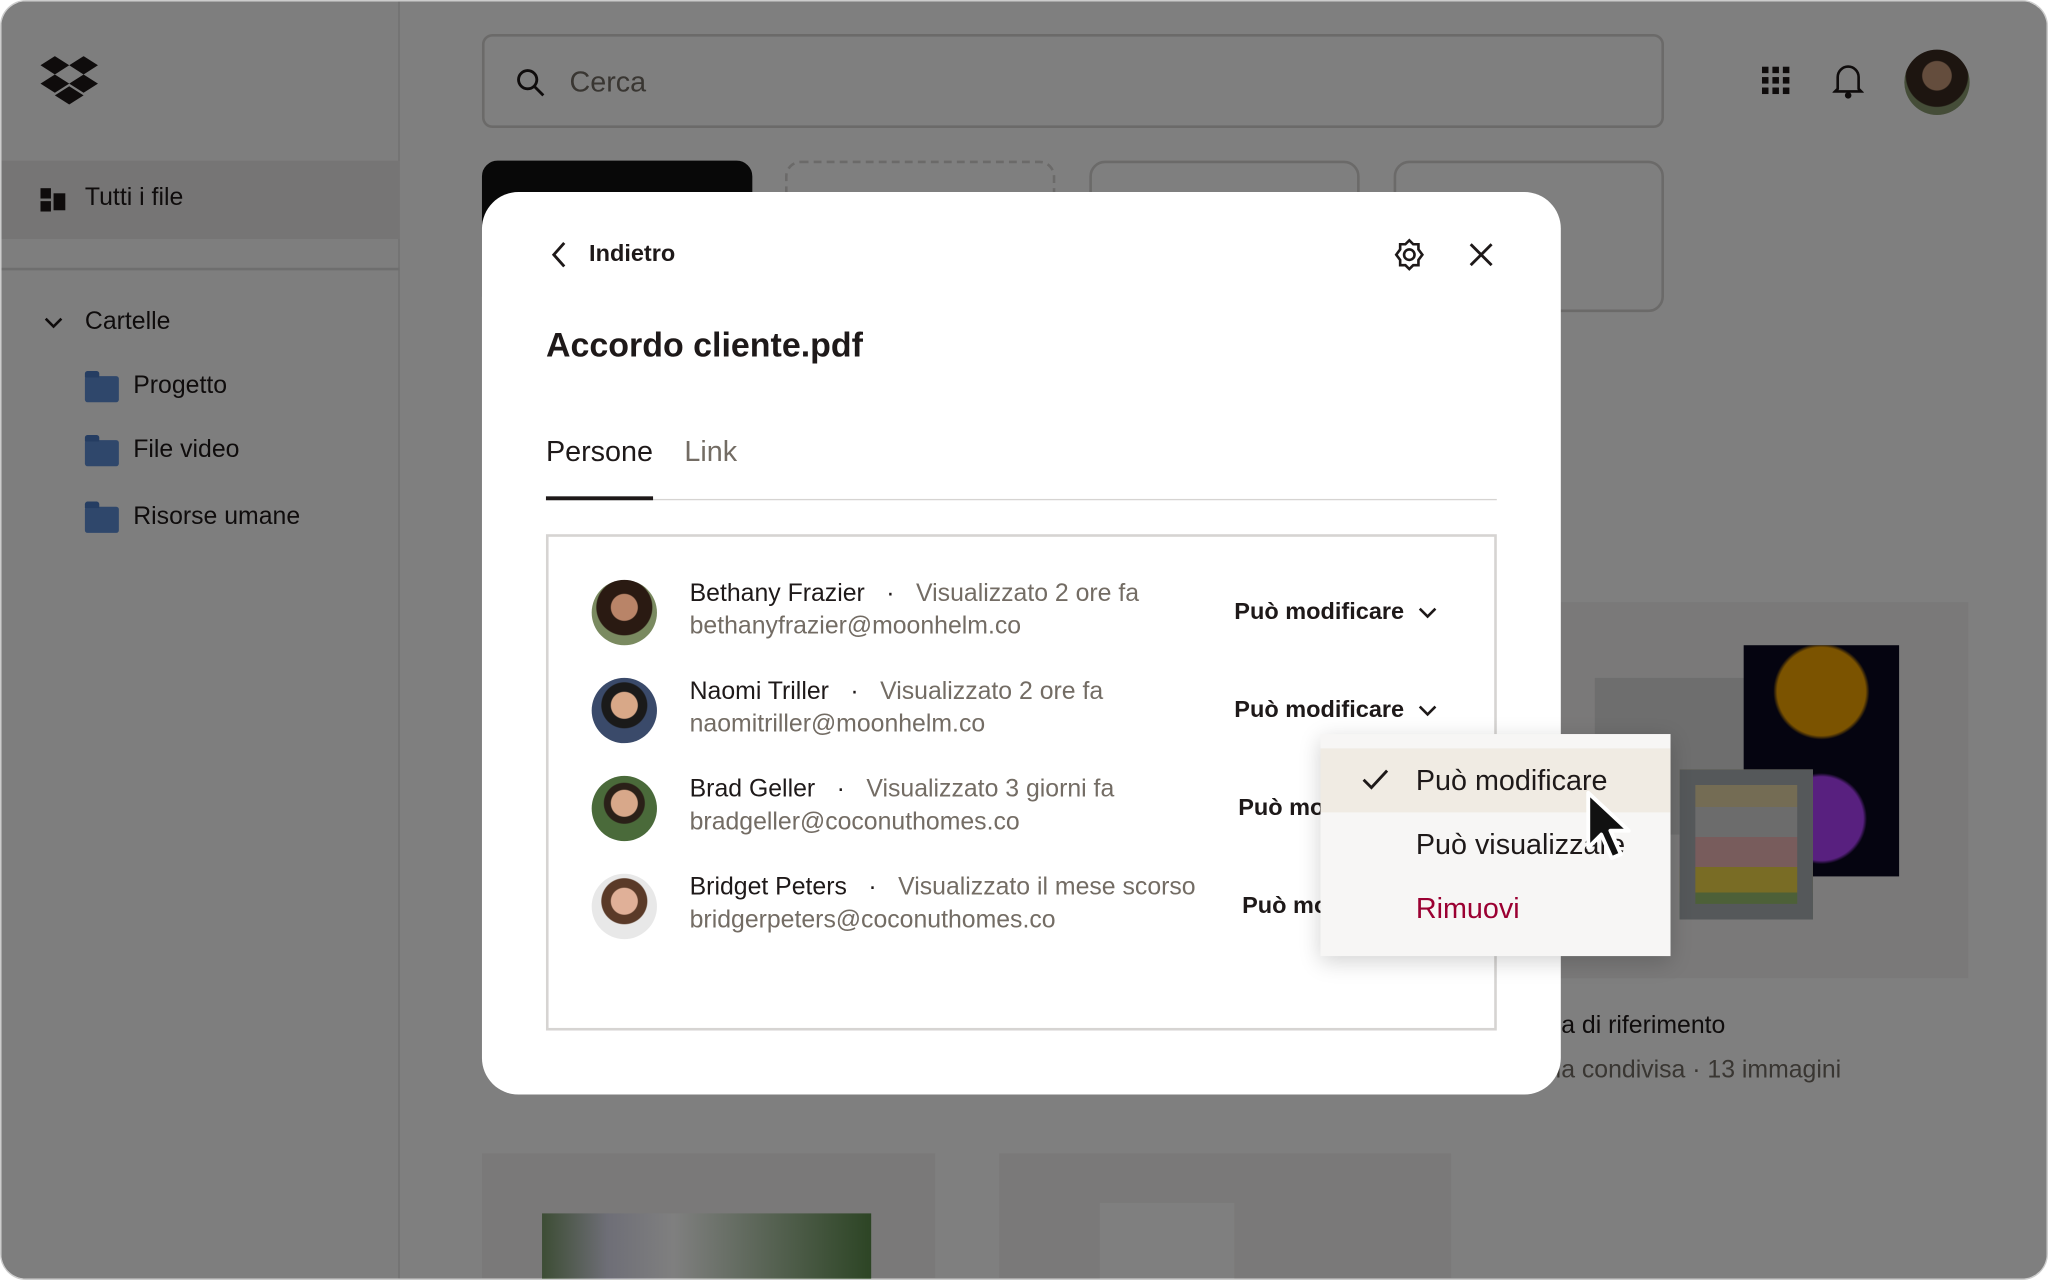  Describe the element at coordinates (599, 498) in the screenshot. I see `active-tab-indicator` at that location.